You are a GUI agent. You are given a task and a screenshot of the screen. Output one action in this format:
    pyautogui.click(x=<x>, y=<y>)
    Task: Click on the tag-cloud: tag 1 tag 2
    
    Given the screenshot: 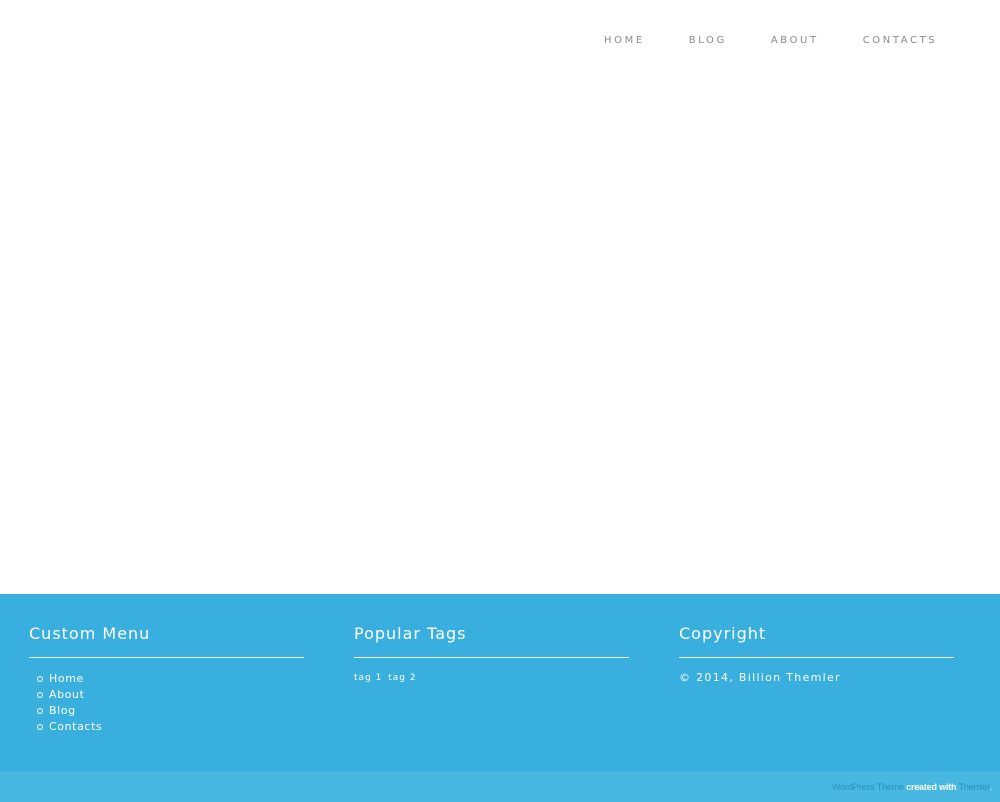 What is the action you would take?
    pyautogui.click(x=491, y=678)
    